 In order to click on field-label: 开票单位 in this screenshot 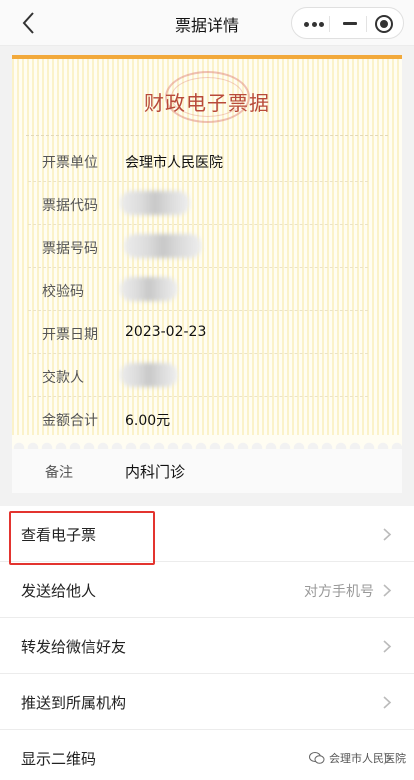, I will do `click(70, 163)`.